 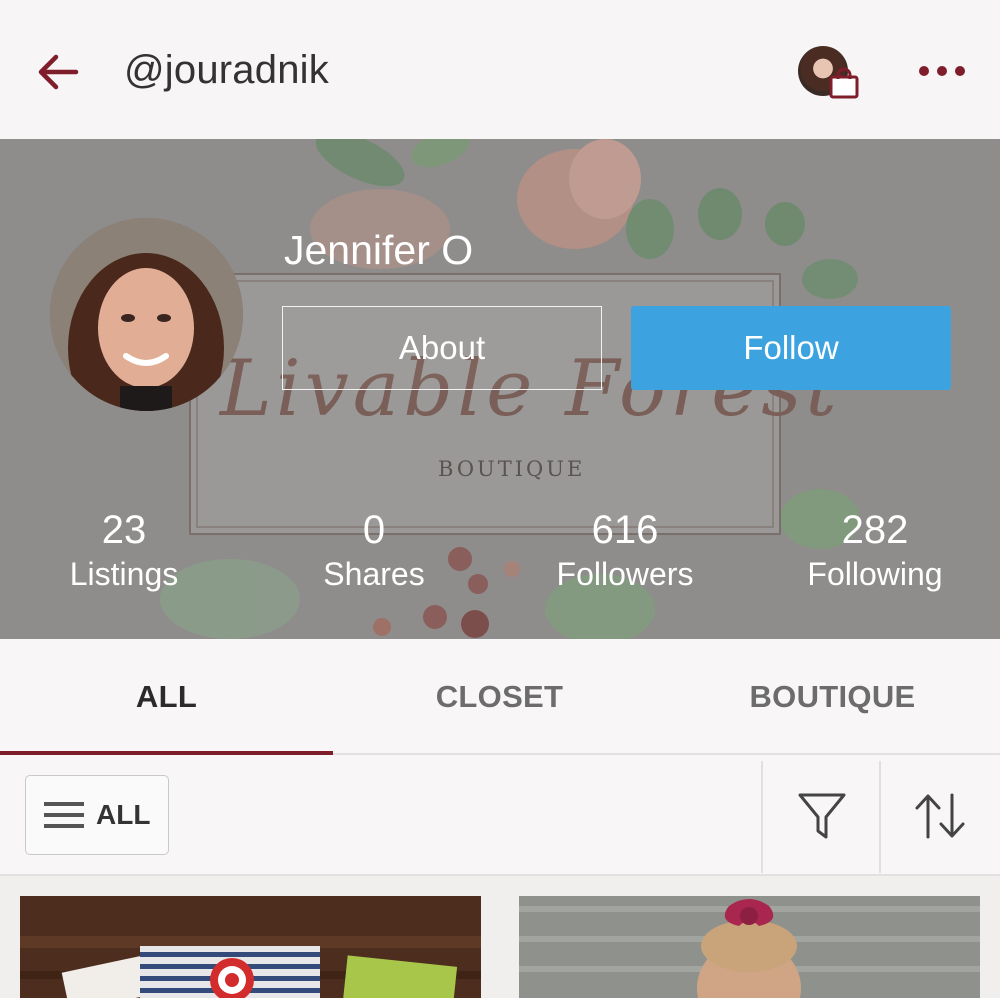 I want to click on filter-bar: ALL, so click(x=500, y=815).